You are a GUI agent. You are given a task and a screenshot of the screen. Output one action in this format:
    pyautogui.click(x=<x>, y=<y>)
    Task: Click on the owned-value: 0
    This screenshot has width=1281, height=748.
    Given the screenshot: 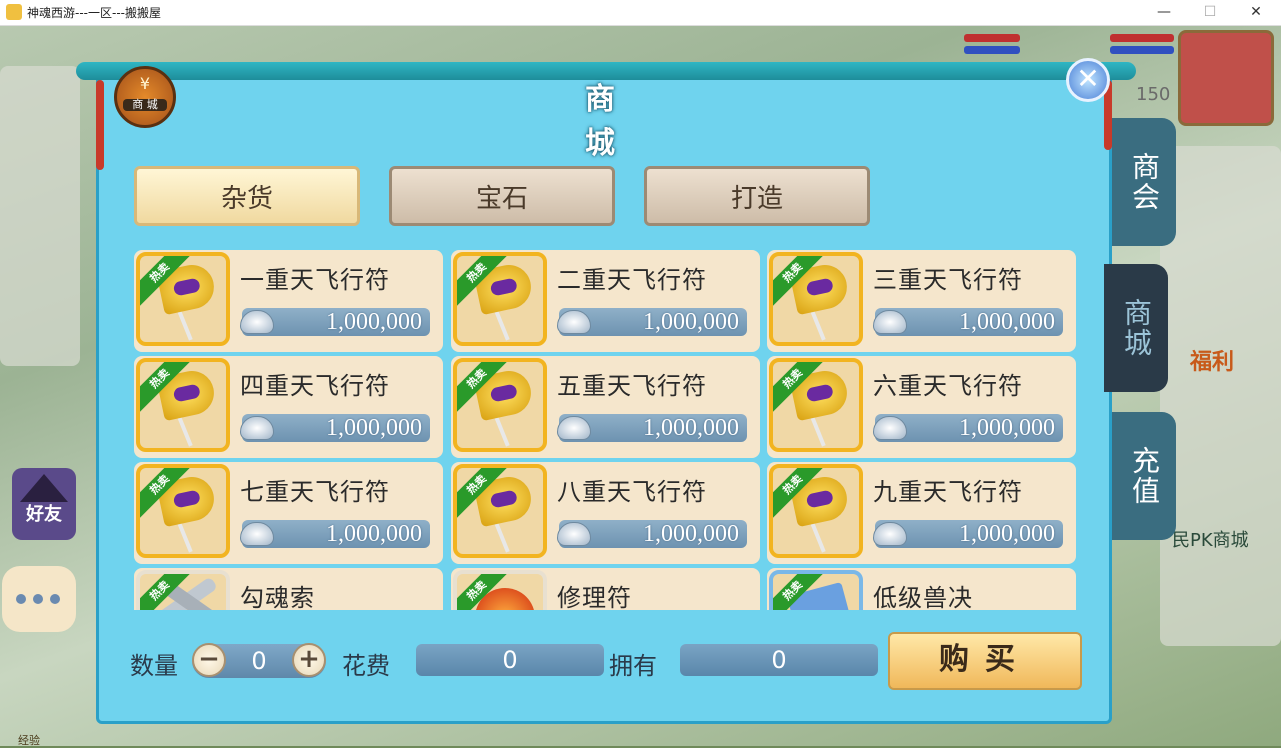 What is the action you would take?
    pyautogui.click(x=779, y=660)
    